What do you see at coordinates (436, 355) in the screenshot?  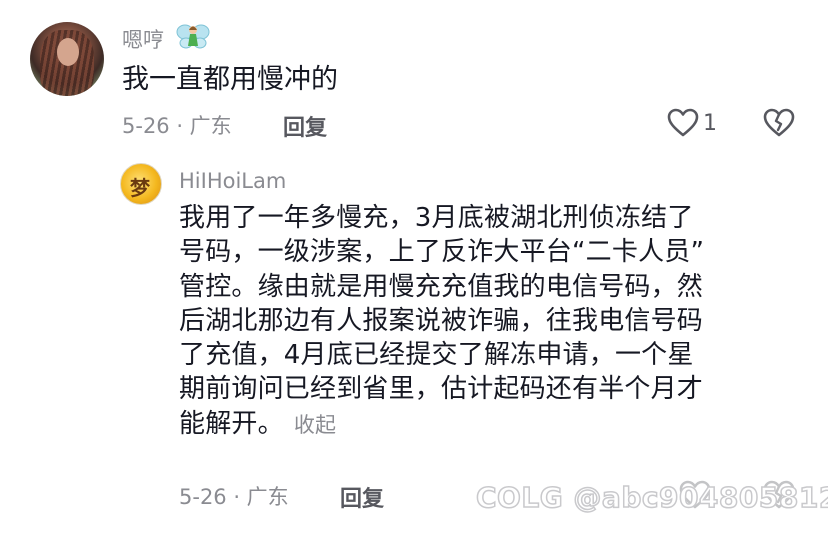 I see `reply-text-line: 了充值，4月底已经提交了解冻申请，一个星` at bounding box center [436, 355].